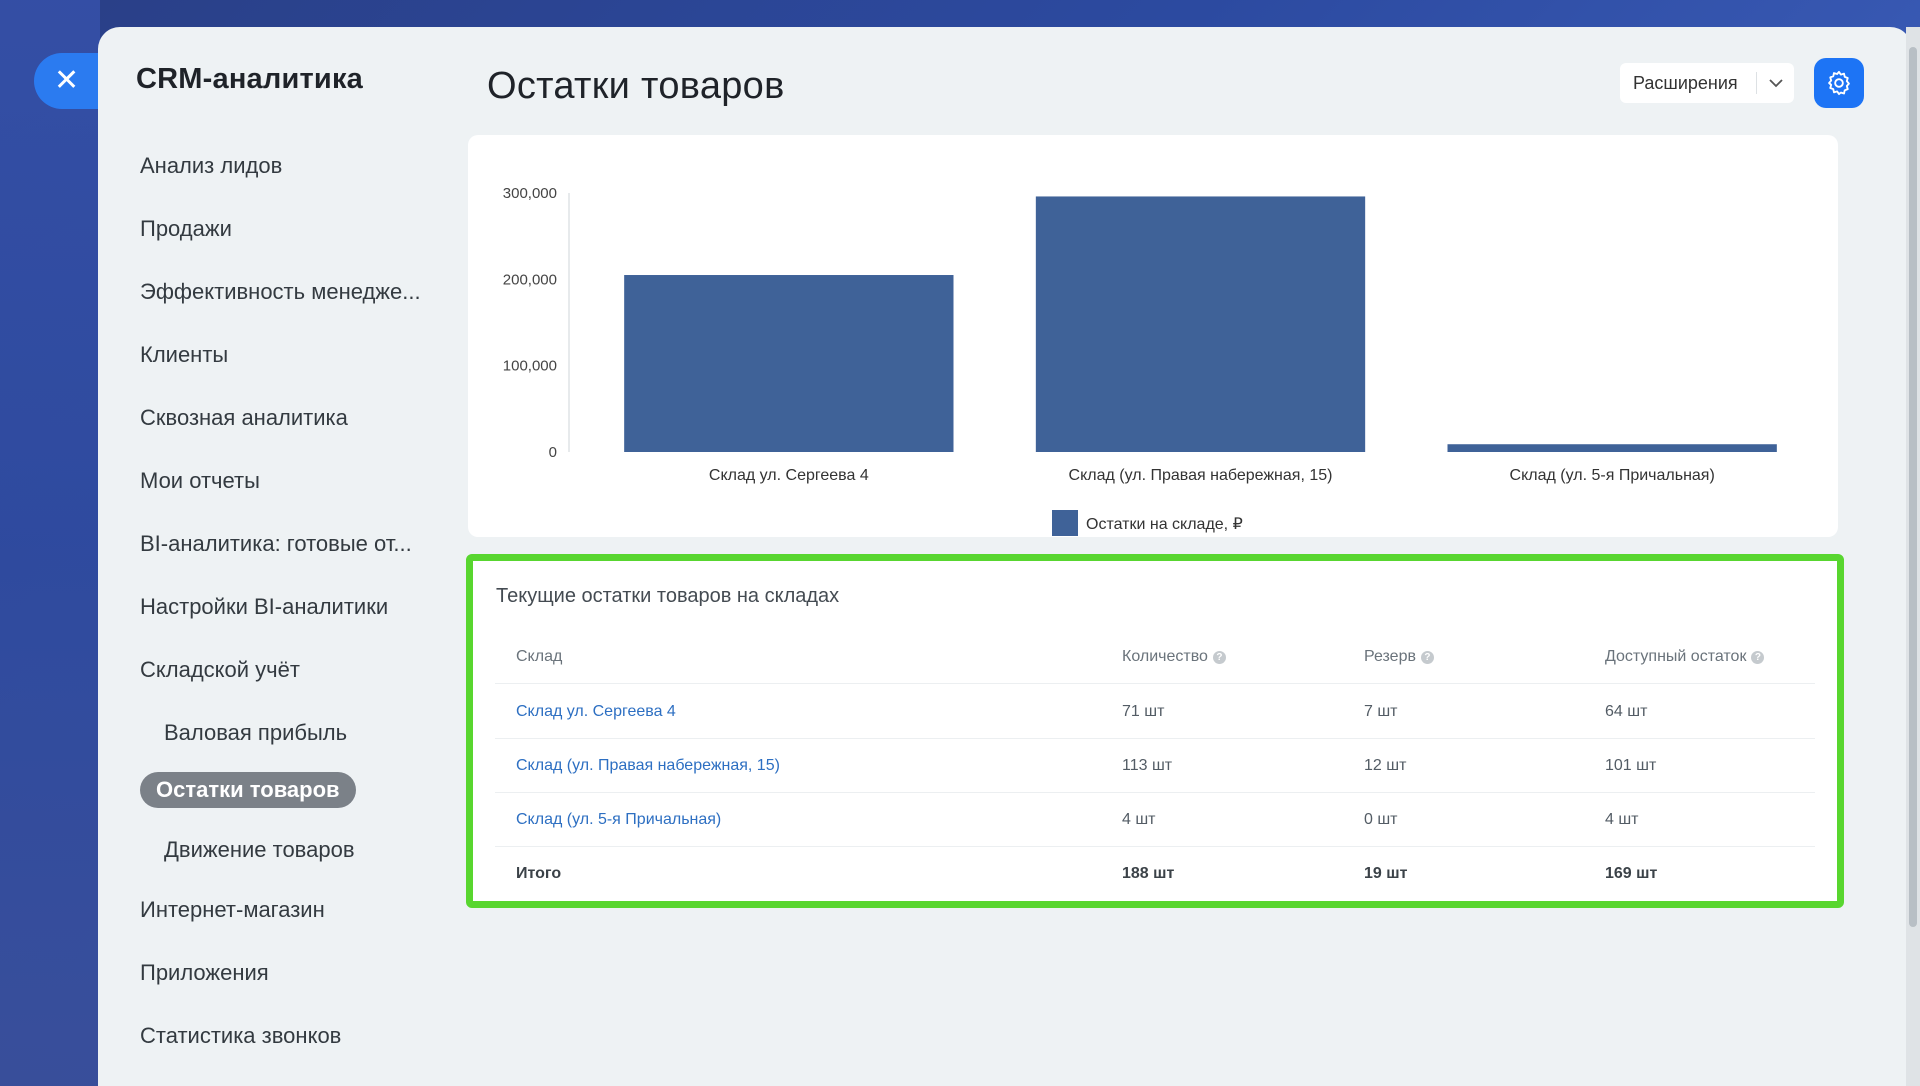 This screenshot has height=1086, width=1920. Describe the element at coordinates (1381, 711) in the screenshot. I see `reserve-cell: 7 шт` at that location.